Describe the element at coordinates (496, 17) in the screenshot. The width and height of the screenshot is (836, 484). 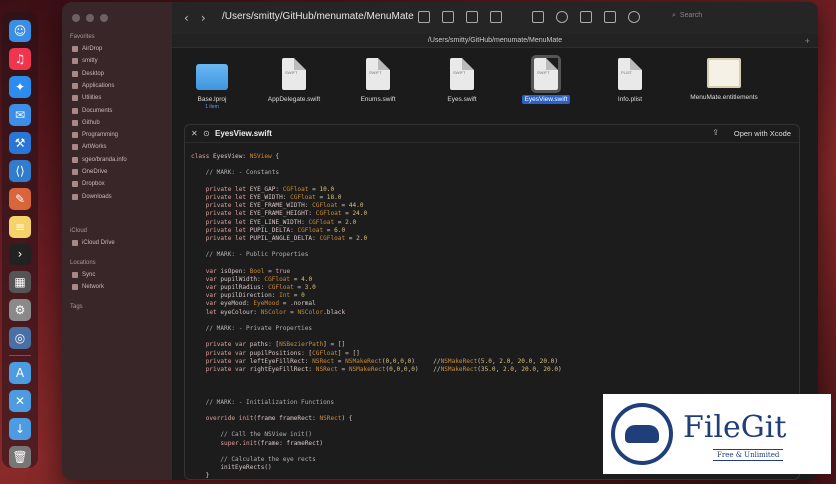
I see `gallery-view-icon` at that location.